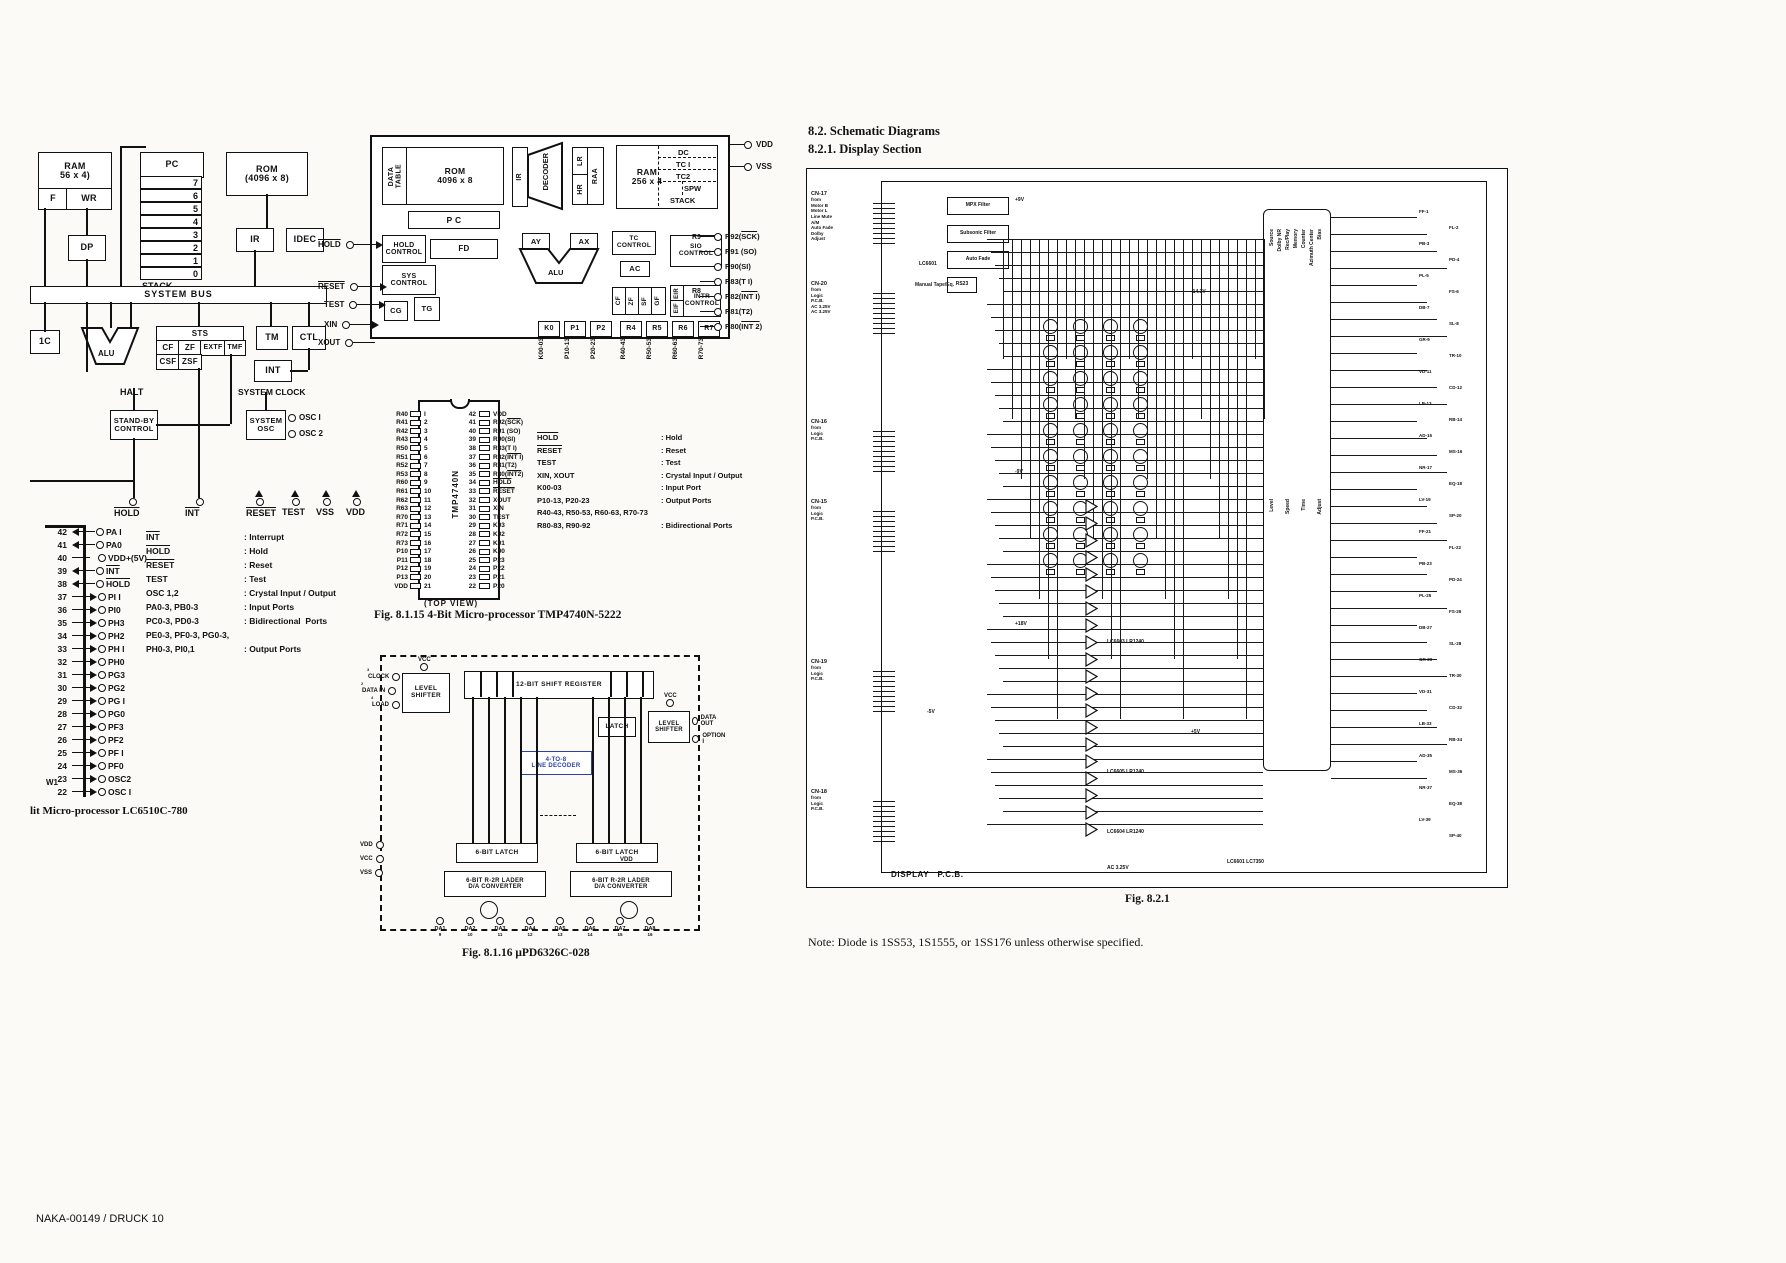  What do you see at coordinates (617, 727) in the screenshot?
I see `block-latch: LATCH` at bounding box center [617, 727].